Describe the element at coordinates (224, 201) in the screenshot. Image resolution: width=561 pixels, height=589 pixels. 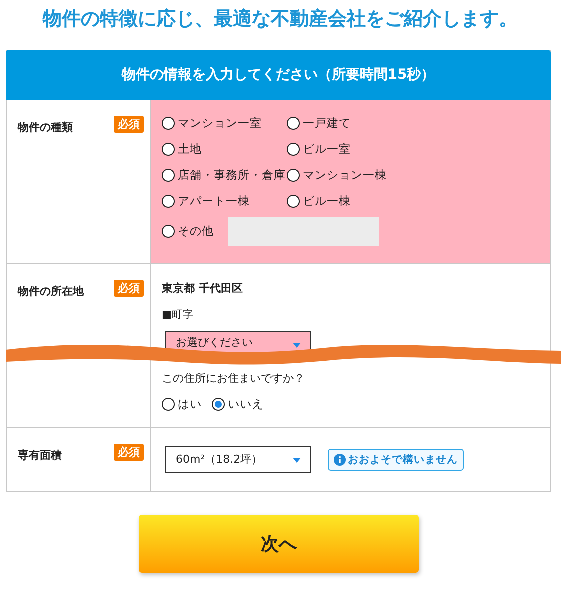
I see `radio-option: アパート一棟` at that location.